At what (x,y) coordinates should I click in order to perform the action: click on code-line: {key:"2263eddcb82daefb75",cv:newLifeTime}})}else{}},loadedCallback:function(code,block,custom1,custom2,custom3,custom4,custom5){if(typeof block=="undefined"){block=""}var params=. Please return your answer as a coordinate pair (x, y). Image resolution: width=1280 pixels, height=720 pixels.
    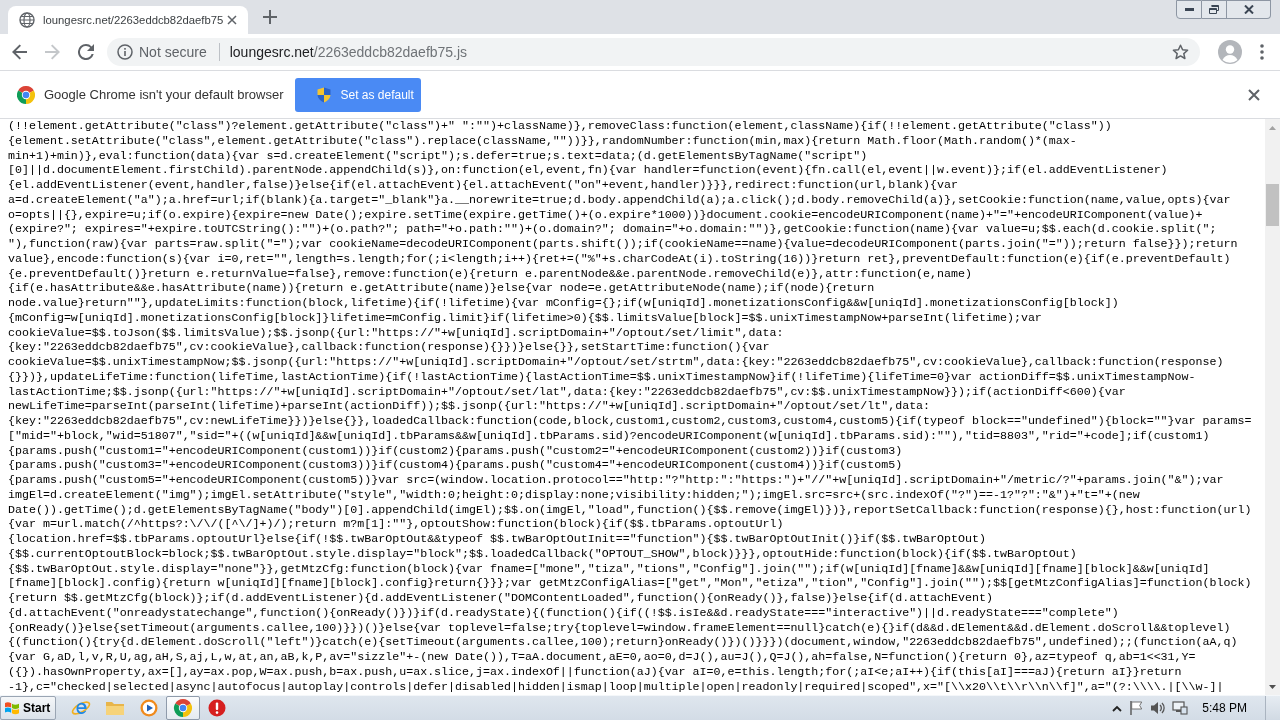
    Looking at the image, I should click on (630, 421).